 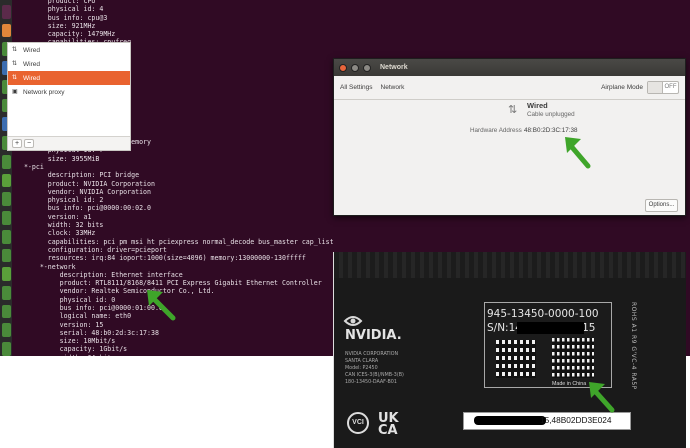 I want to click on proxy-icon: ▣, so click(x=15, y=92).